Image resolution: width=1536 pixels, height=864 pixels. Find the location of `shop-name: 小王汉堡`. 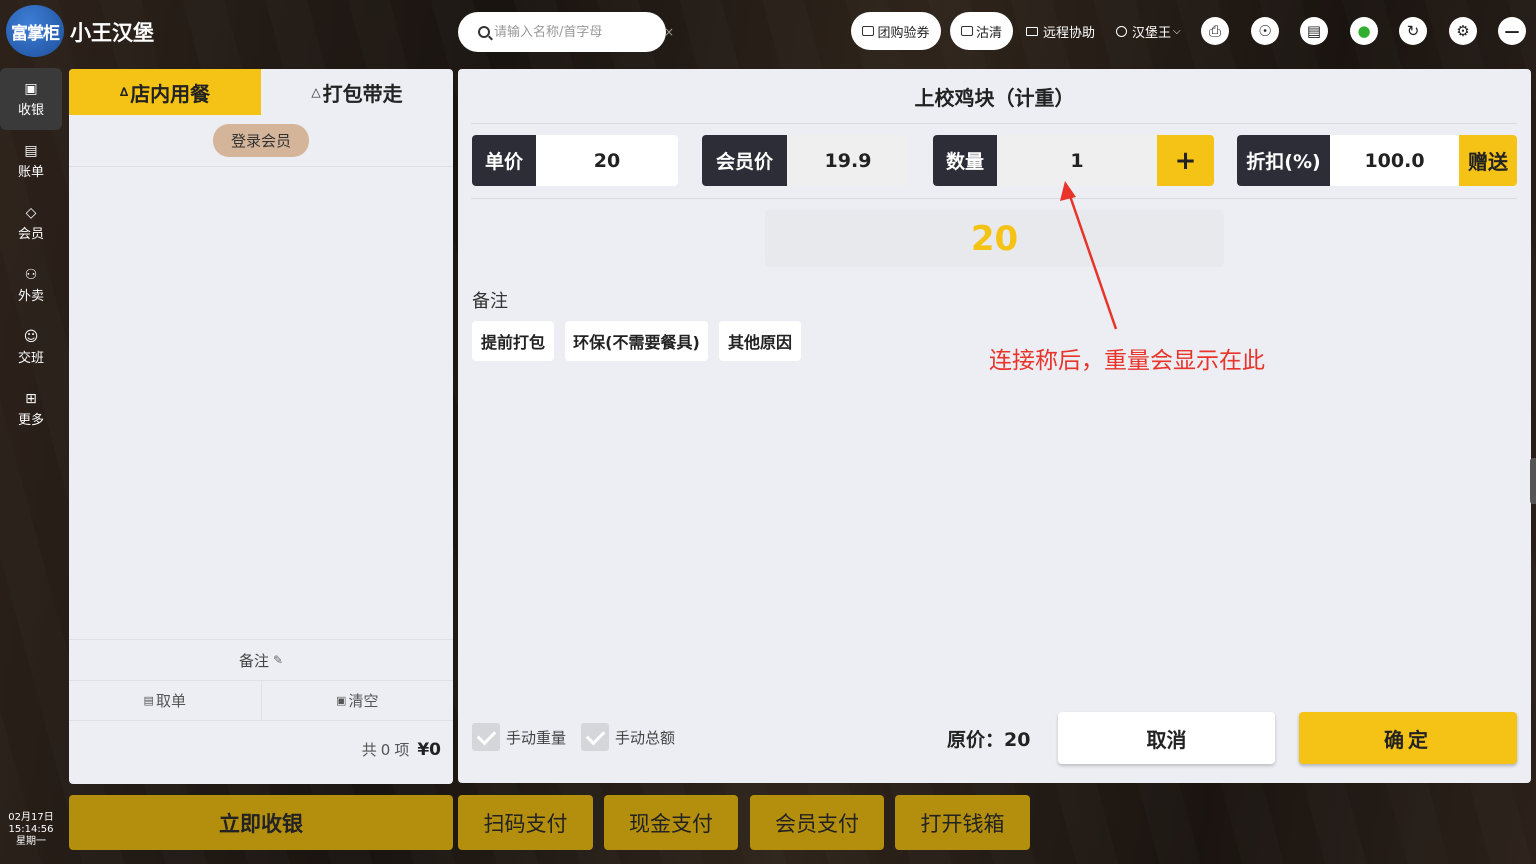

shop-name: 小王汉堡 is located at coordinates (112, 33).